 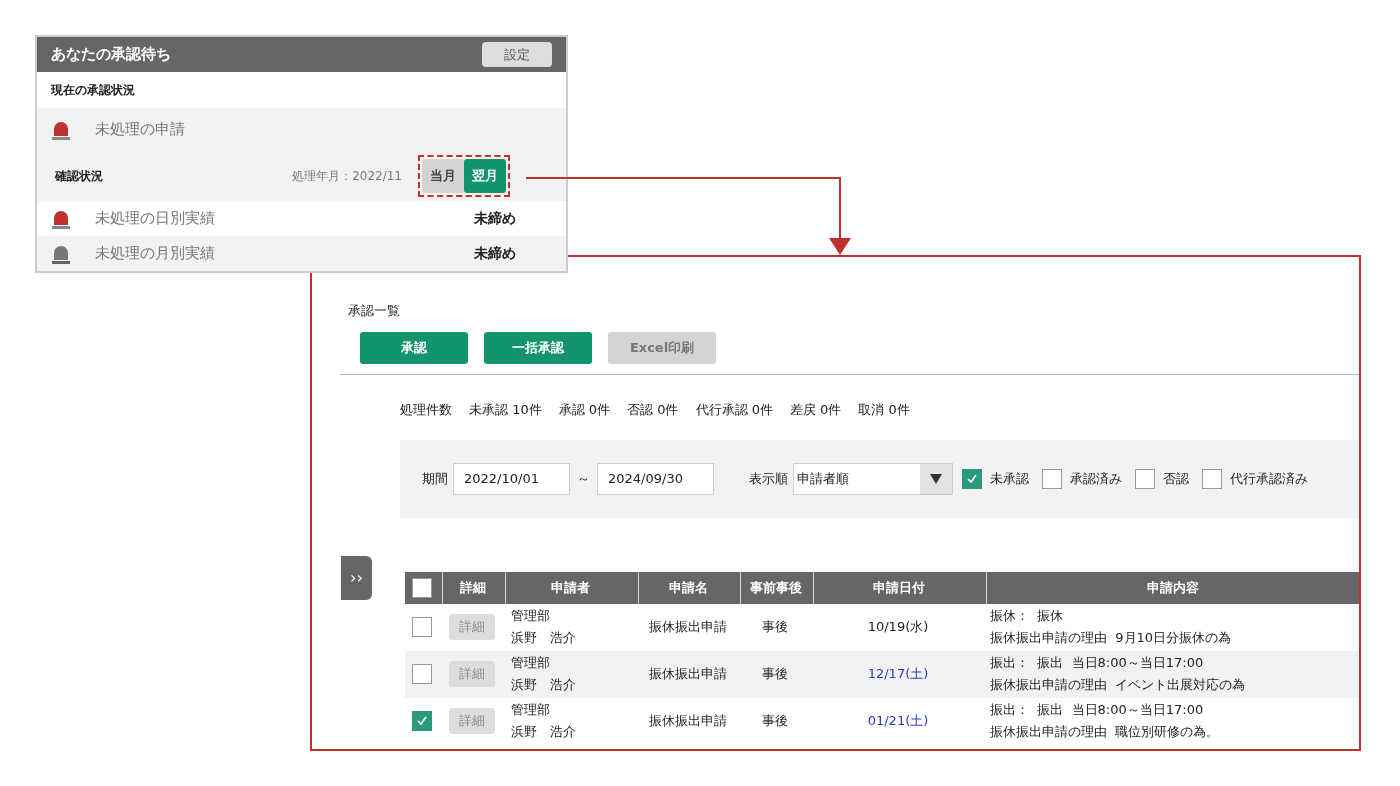 What do you see at coordinates (472, 587) in the screenshot?
I see `column-header: 詳細` at bounding box center [472, 587].